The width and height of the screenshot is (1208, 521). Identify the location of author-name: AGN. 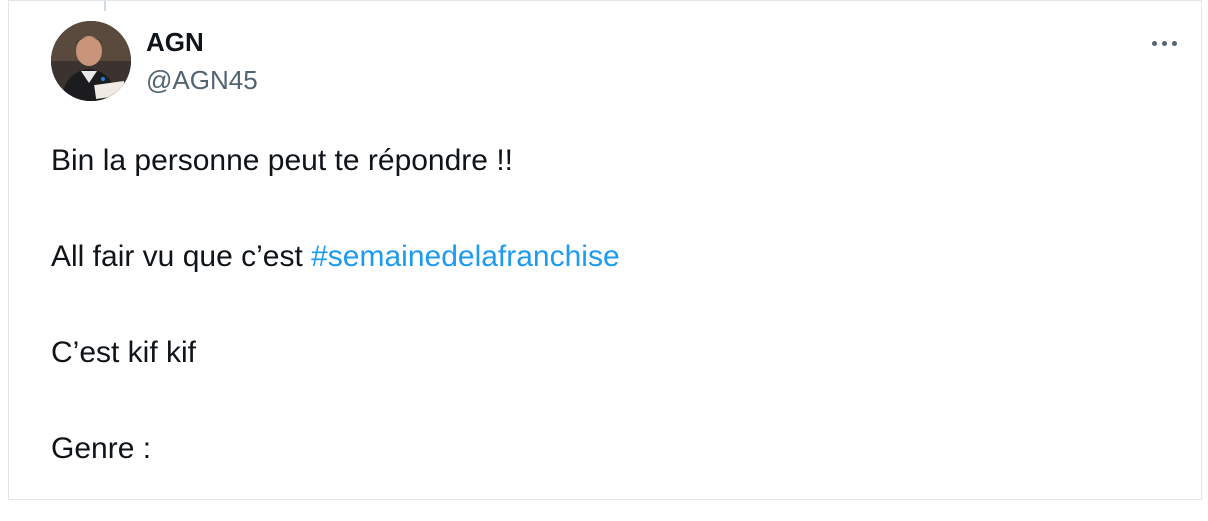
(175, 42).